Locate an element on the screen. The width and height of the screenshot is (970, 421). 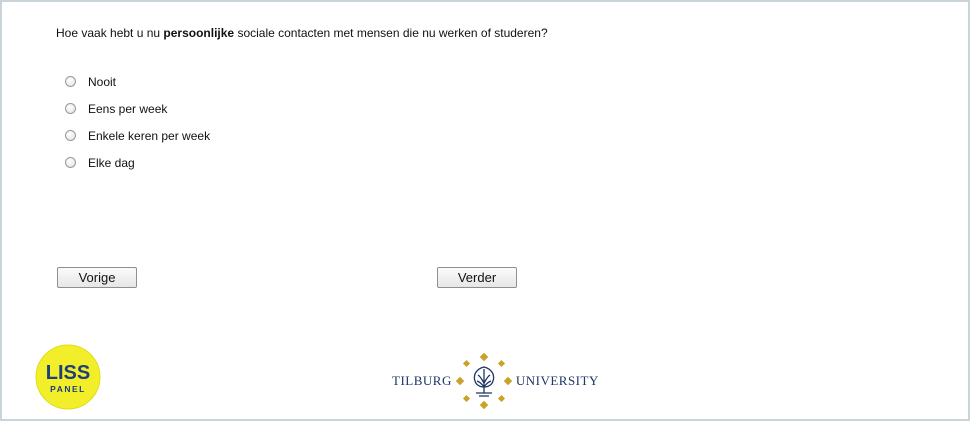
liss-panel-logo: LISS PANEL is located at coordinates (68, 379).